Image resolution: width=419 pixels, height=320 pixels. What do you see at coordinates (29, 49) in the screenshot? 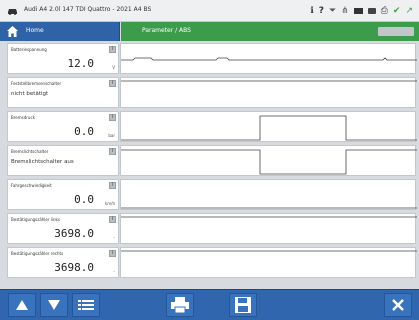
I see `parameter-label: Batteriespannung` at bounding box center [29, 49].